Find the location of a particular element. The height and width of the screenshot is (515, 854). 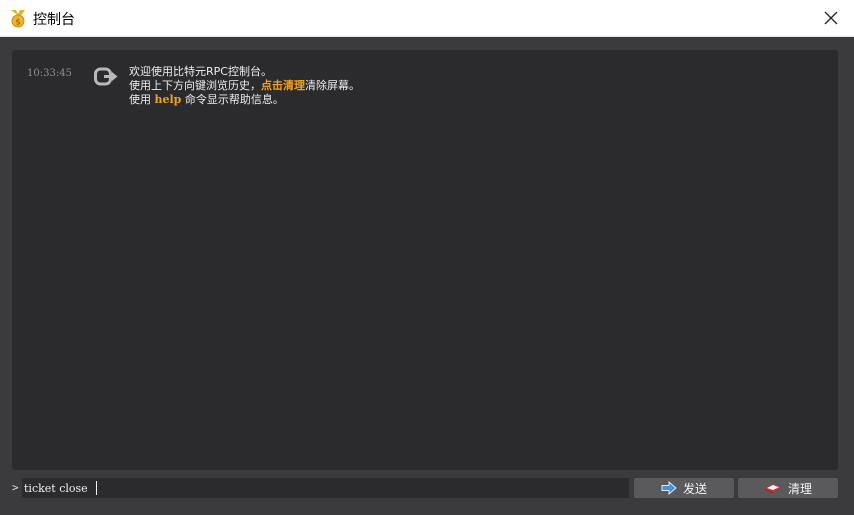

message-timestamp: 10:33:45 is located at coordinates (49, 73).